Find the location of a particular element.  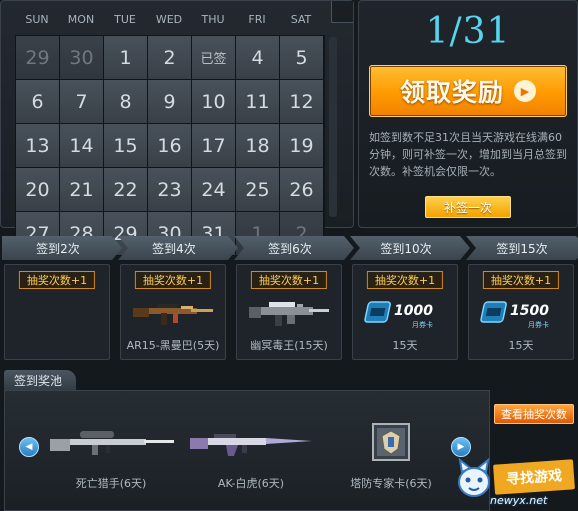

calendar-day: 15 is located at coordinates (125, 145).